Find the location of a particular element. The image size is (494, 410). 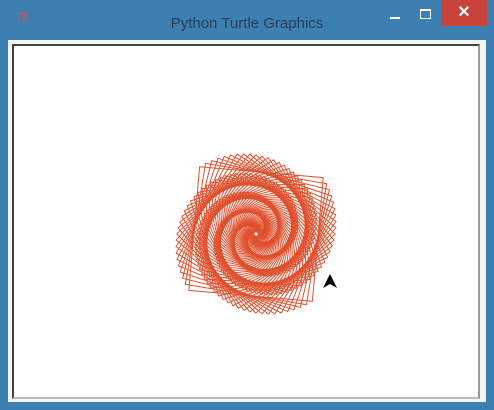

spiral-square is located at coordinates (256, 234).